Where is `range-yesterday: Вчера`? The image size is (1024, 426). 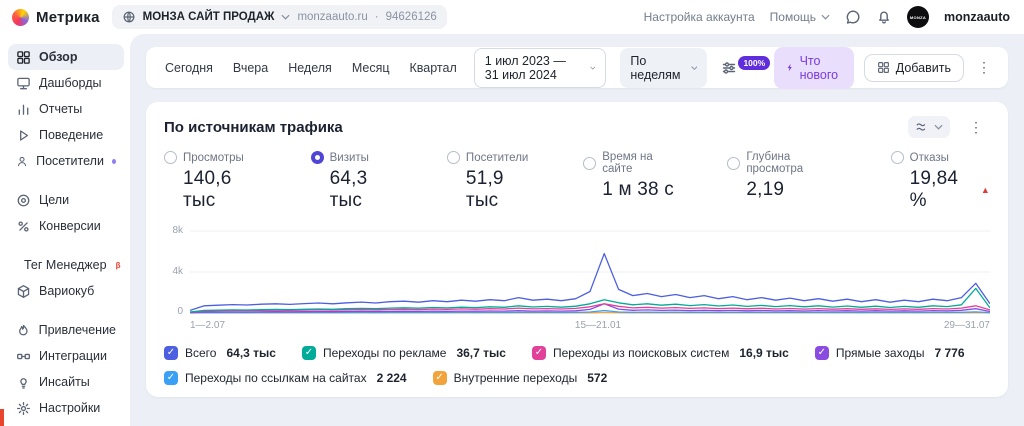
range-yesterday: Вчера is located at coordinates (250, 68).